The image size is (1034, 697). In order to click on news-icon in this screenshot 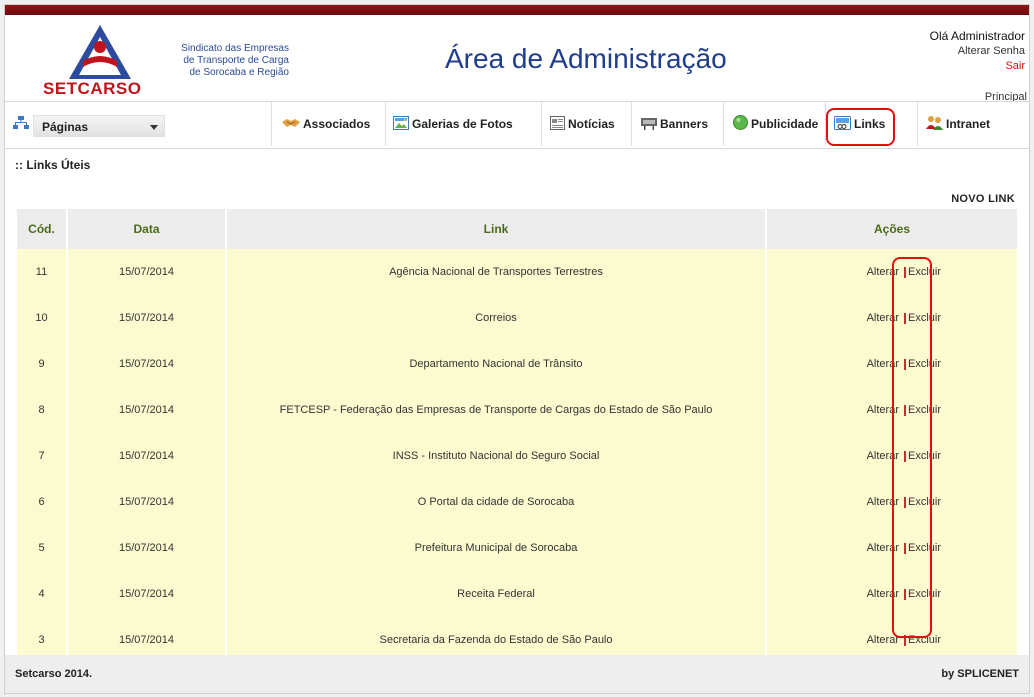, I will do `click(557, 124)`.